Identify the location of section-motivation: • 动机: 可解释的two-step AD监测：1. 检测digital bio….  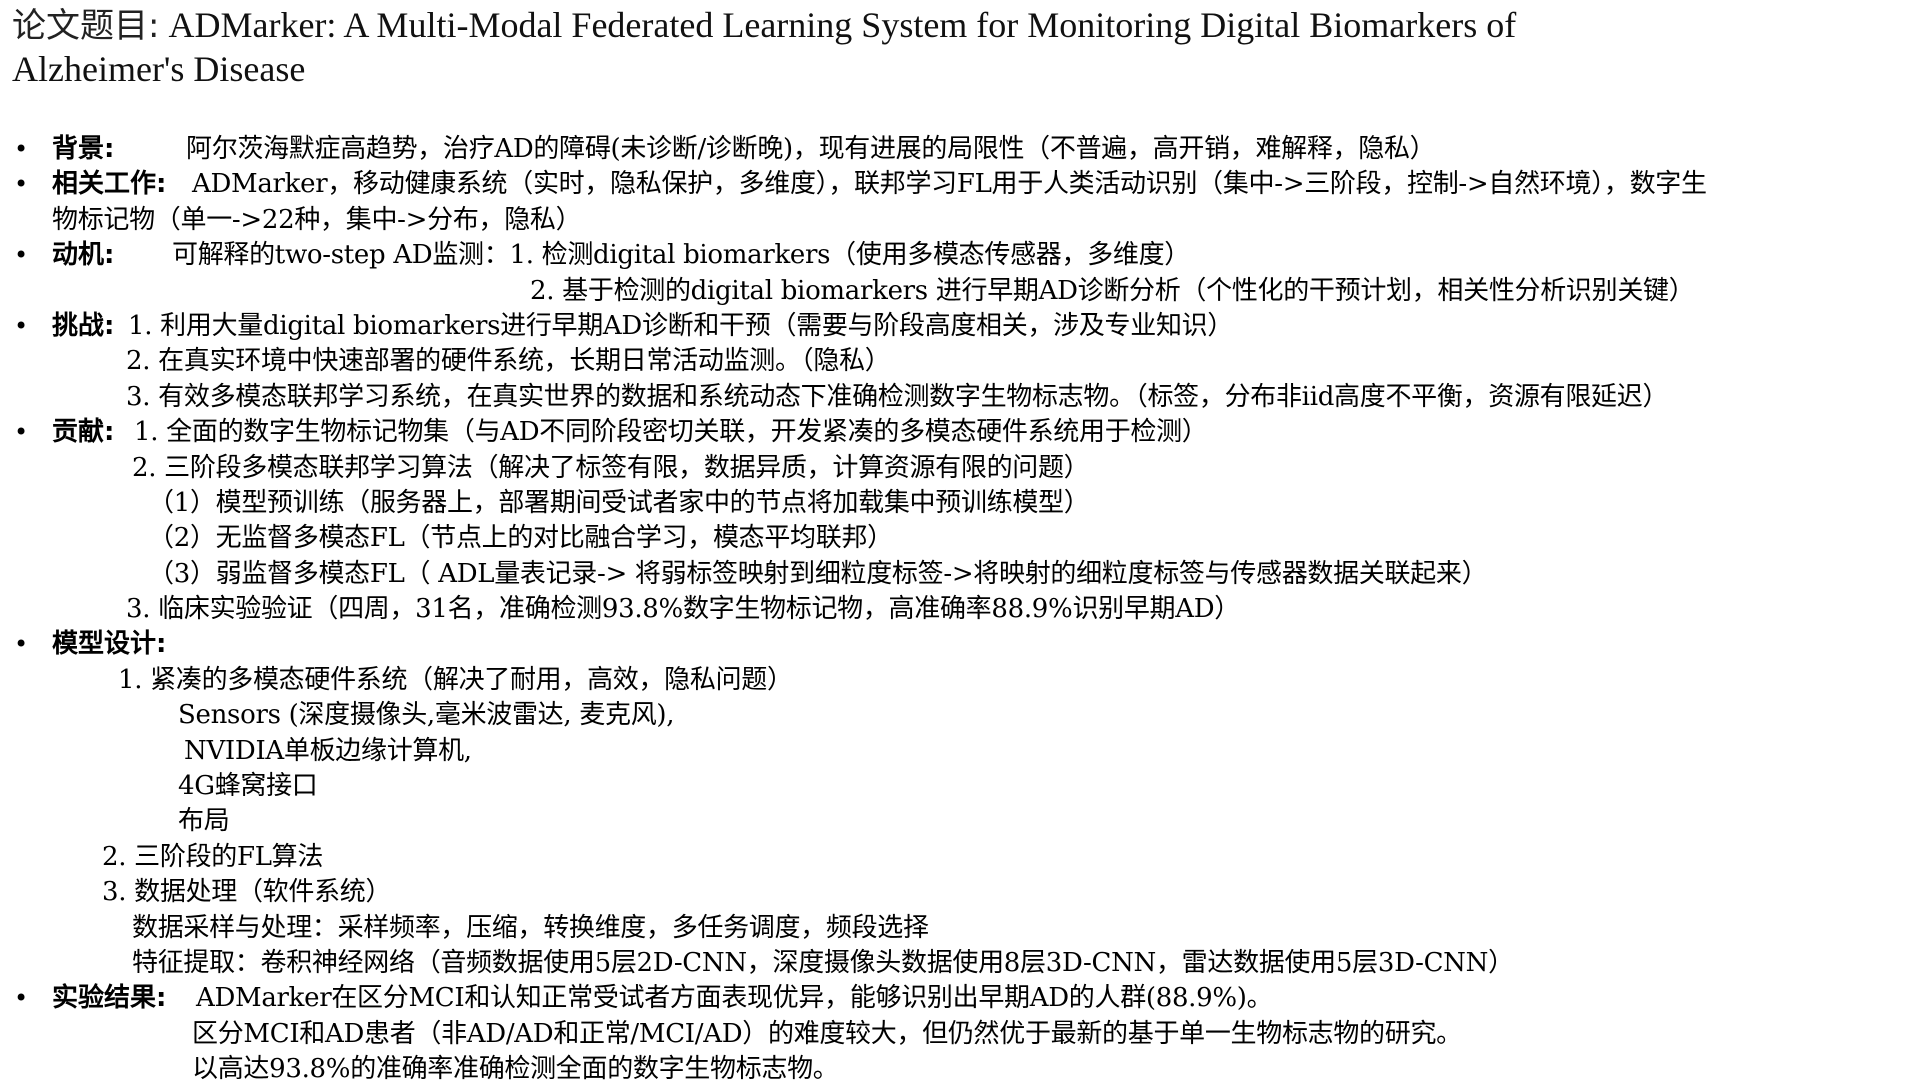
(960, 255).